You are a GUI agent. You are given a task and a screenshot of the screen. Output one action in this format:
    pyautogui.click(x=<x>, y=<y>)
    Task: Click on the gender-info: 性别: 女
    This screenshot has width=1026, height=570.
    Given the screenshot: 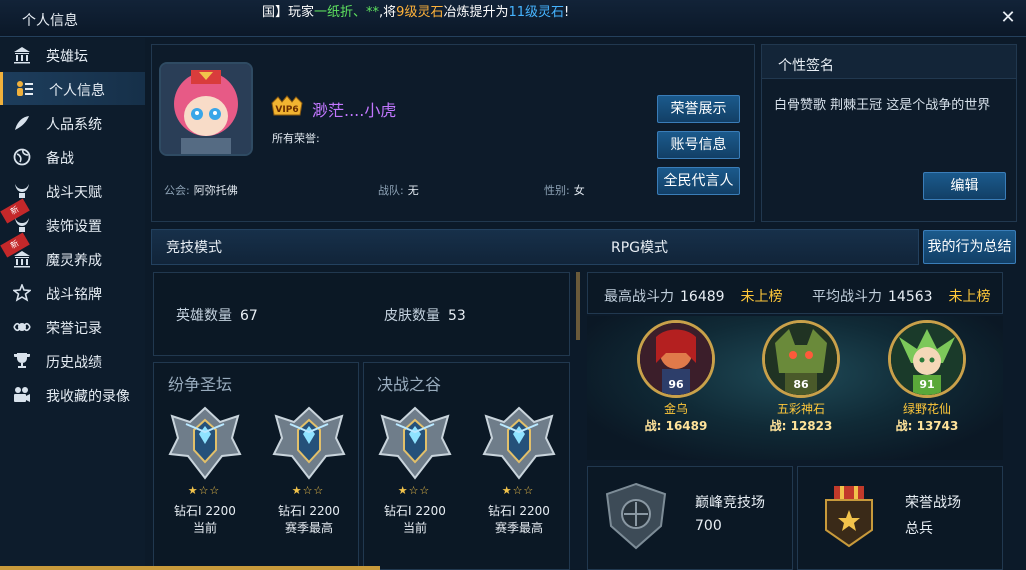 What is the action you would take?
    pyautogui.click(x=564, y=190)
    